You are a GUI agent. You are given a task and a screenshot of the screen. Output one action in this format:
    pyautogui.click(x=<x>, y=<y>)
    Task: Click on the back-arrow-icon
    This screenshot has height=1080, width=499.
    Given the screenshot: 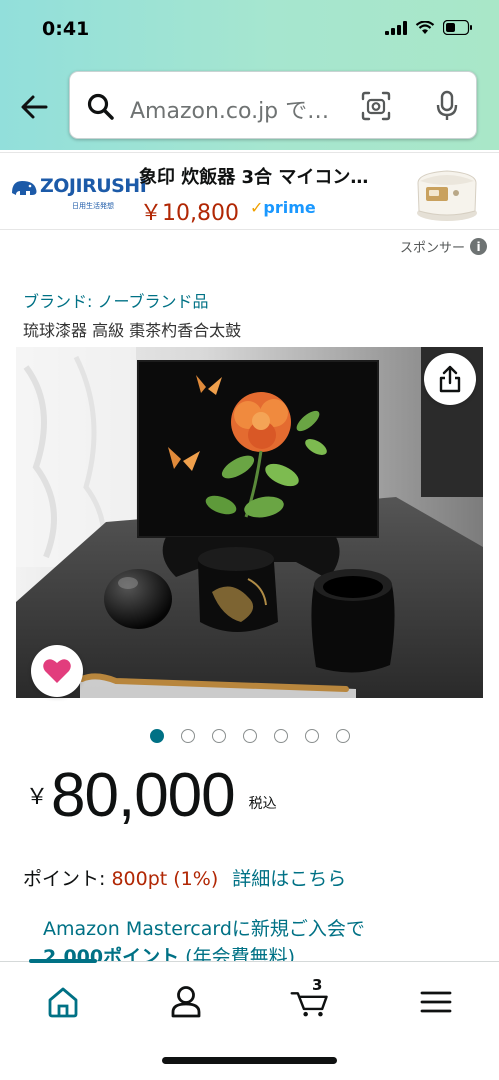 What is the action you would take?
    pyautogui.click(x=35, y=107)
    